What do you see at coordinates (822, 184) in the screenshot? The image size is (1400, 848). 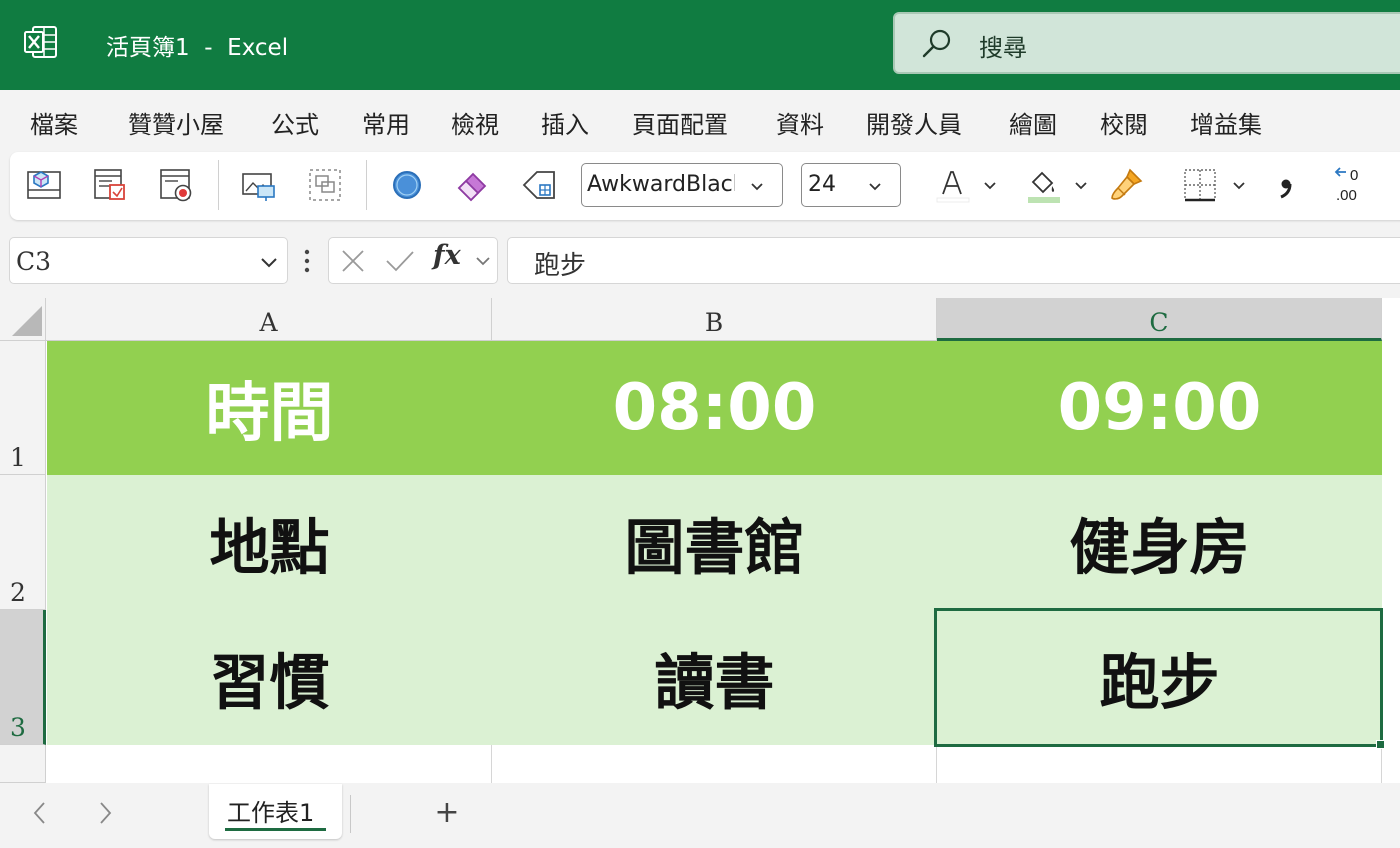 I see `font-size-value: 24` at bounding box center [822, 184].